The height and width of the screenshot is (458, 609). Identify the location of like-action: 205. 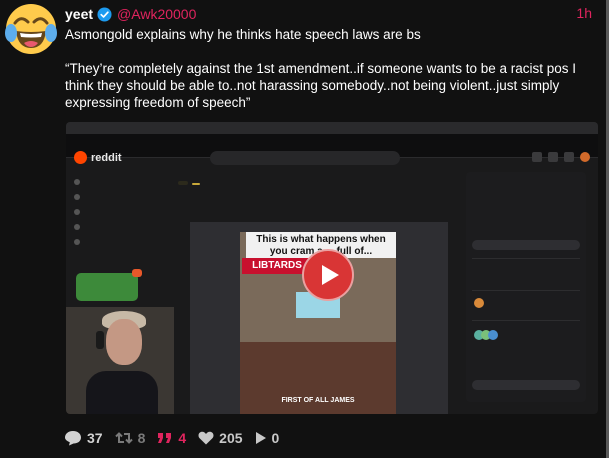
(220, 438).